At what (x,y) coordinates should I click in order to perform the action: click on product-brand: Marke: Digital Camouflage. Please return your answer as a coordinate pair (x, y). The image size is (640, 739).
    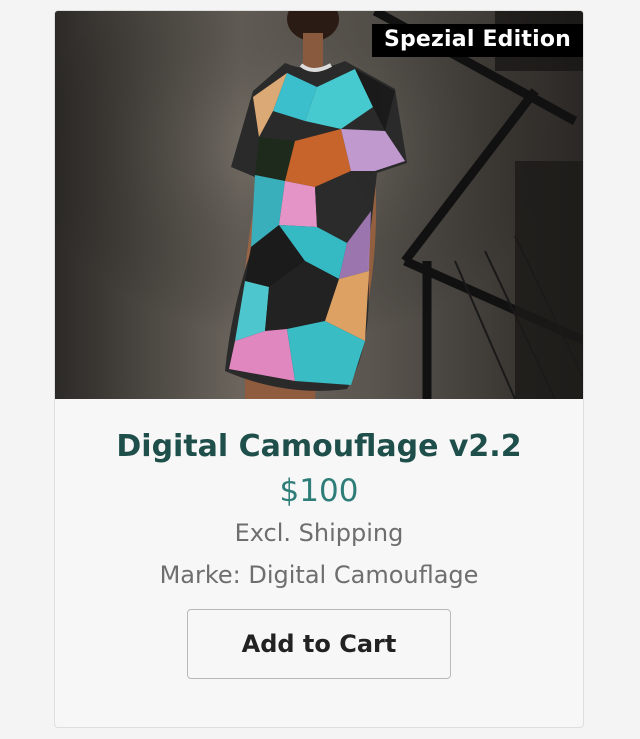
    Looking at the image, I should click on (319, 575).